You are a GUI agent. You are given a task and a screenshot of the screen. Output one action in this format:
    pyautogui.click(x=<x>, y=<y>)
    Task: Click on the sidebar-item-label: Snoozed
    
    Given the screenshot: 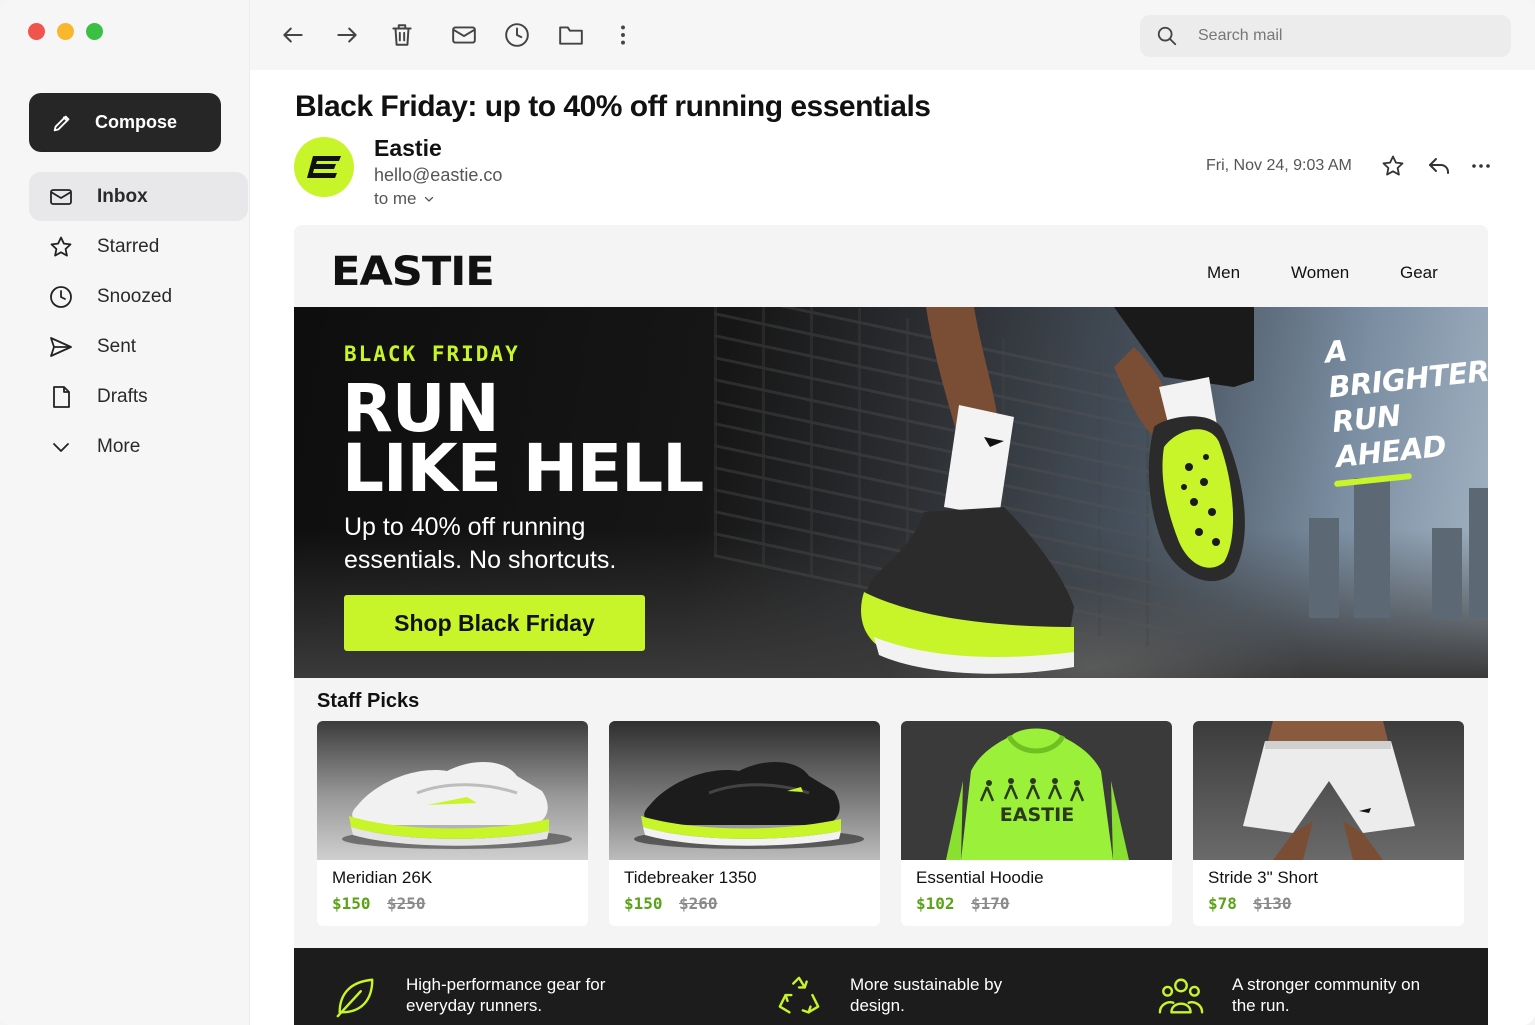 What is the action you would take?
    pyautogui.click(x=135, y=296)
    